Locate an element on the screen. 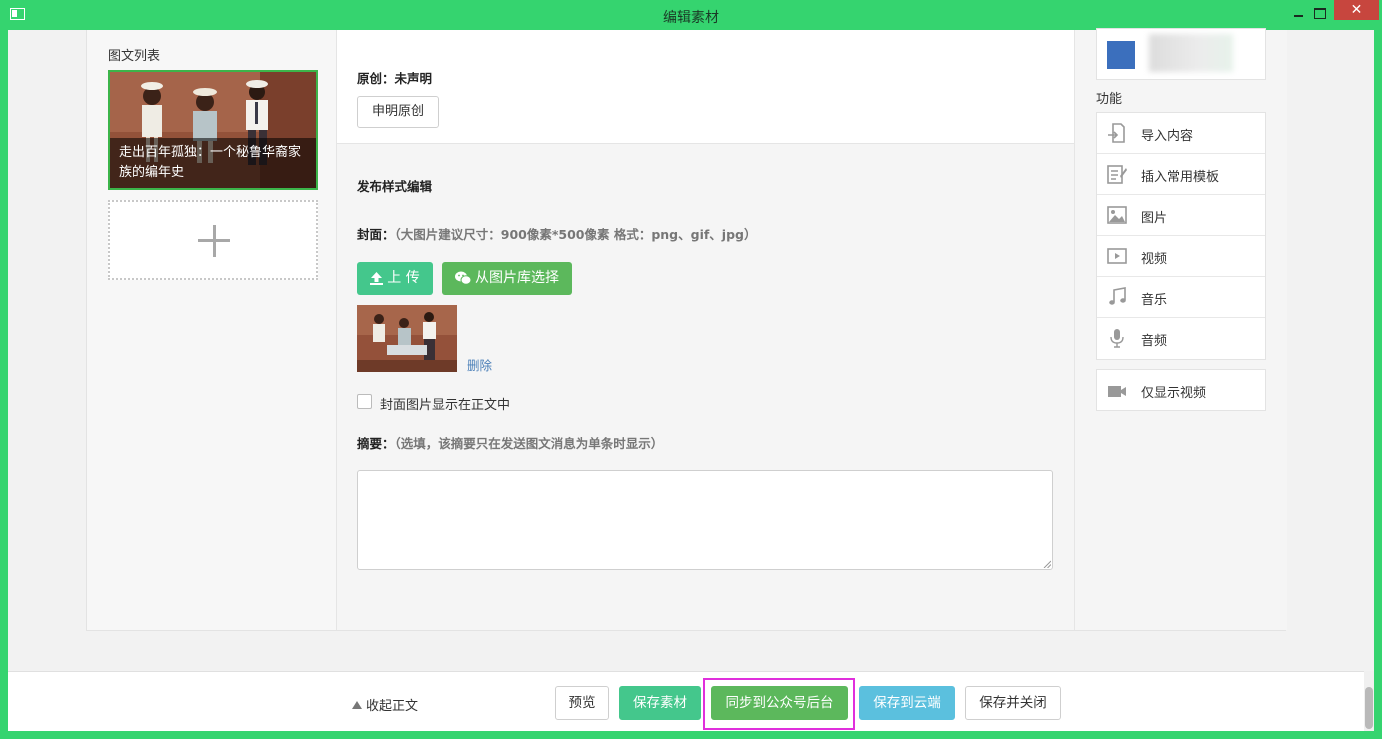 This screenshot has width=1382, height=739. article-list-title: 图文列表 is located at coordinates (134, 56).